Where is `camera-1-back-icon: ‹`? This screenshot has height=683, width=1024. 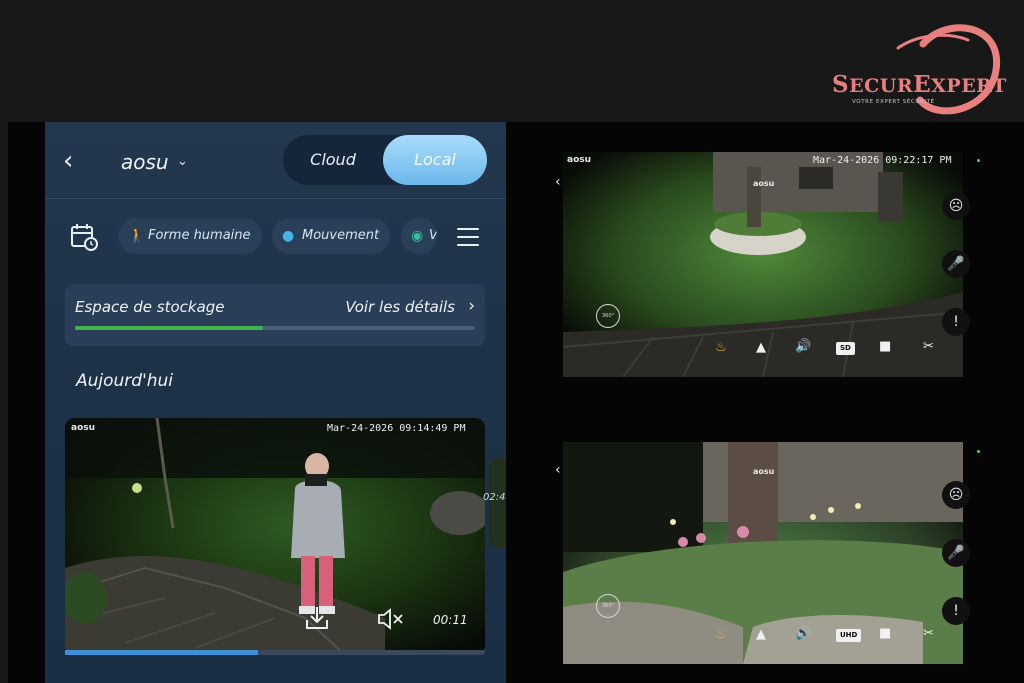
camera-1-back-icon: ‹ is located at coordinates (558, 182).